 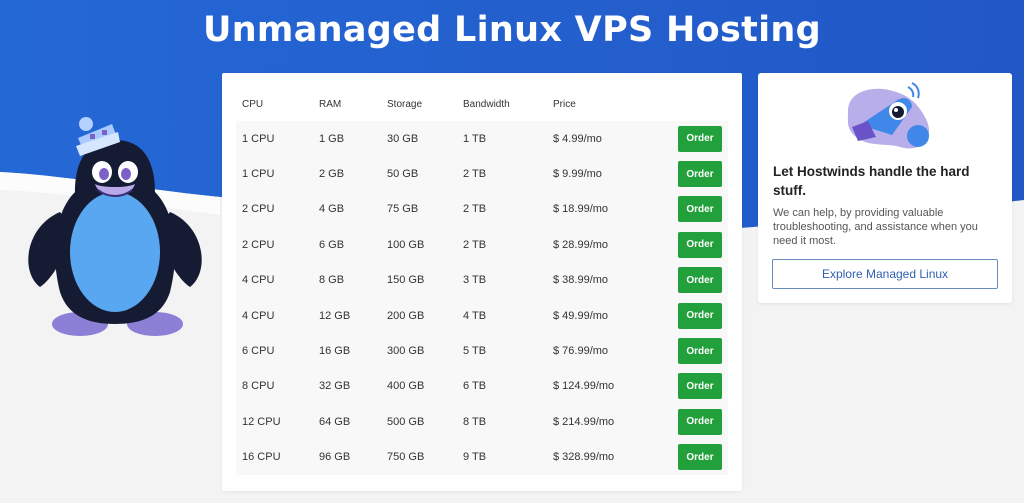 What do you see at coordinates (486, 104) in the screenshot?
I see `column-header-bandwidth: Bandwidth` at bounding box center [486, 104].